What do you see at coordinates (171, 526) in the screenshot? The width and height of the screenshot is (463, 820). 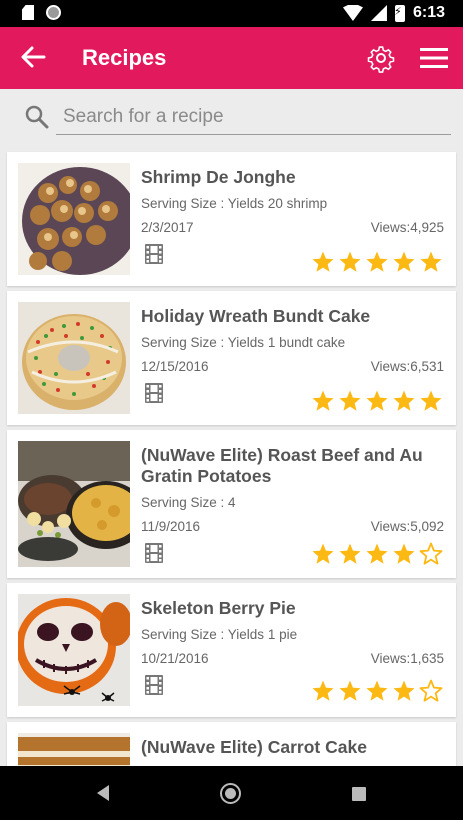 I see `recipe-date: 11/9/2016` at bounding box center [171, 526].